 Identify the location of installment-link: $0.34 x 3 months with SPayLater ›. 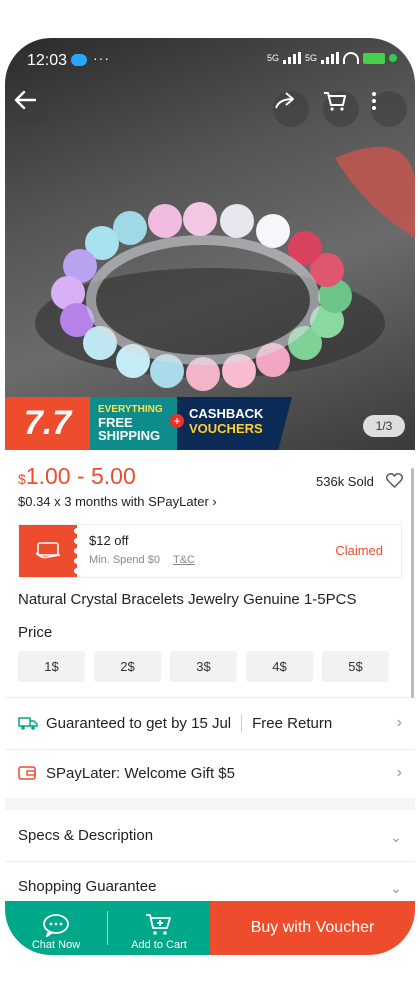
(117, 501).